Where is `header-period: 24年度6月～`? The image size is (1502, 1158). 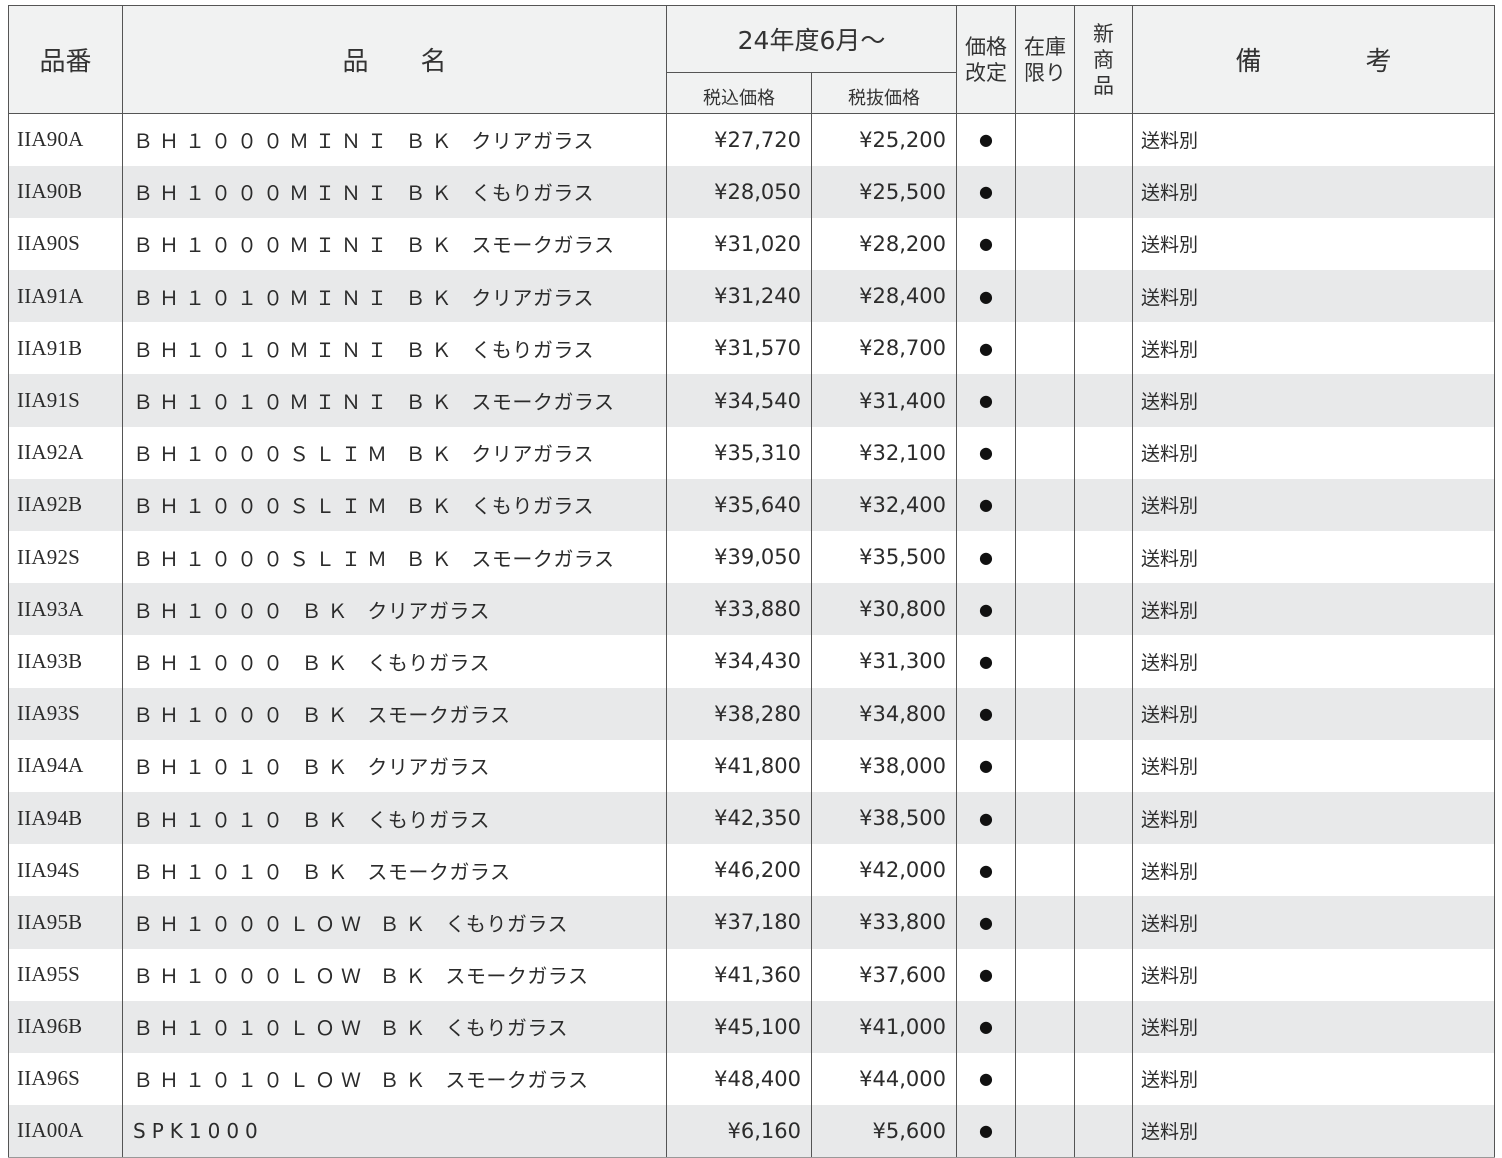
header-period: 24年度6月～ is located at coordinates (811, 39).